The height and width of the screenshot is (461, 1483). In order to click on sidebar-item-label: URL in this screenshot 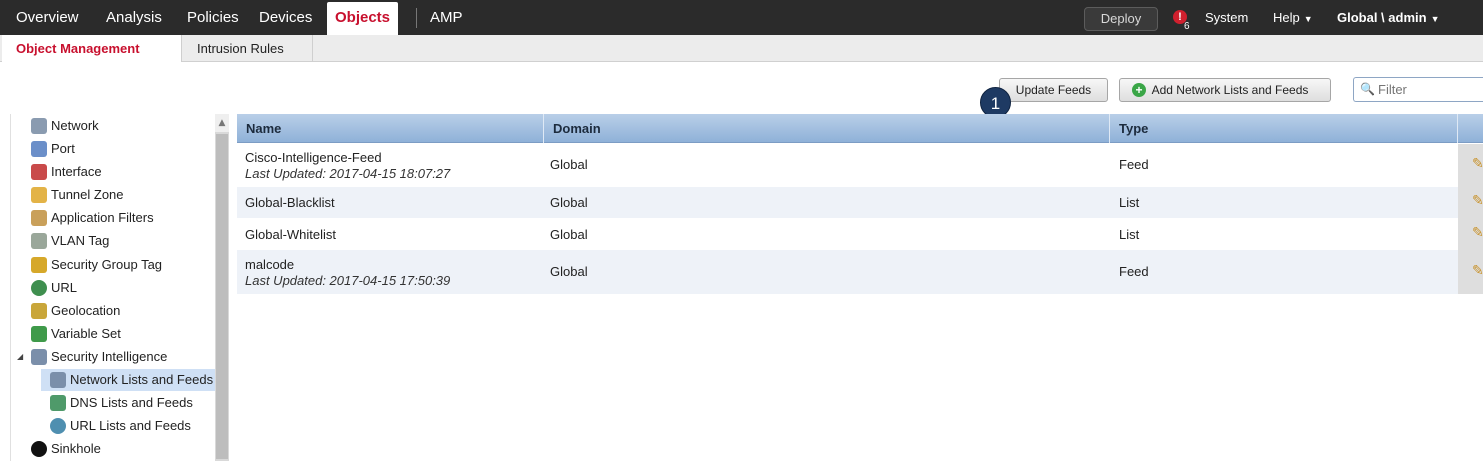, I will do `click(64, 287)`.